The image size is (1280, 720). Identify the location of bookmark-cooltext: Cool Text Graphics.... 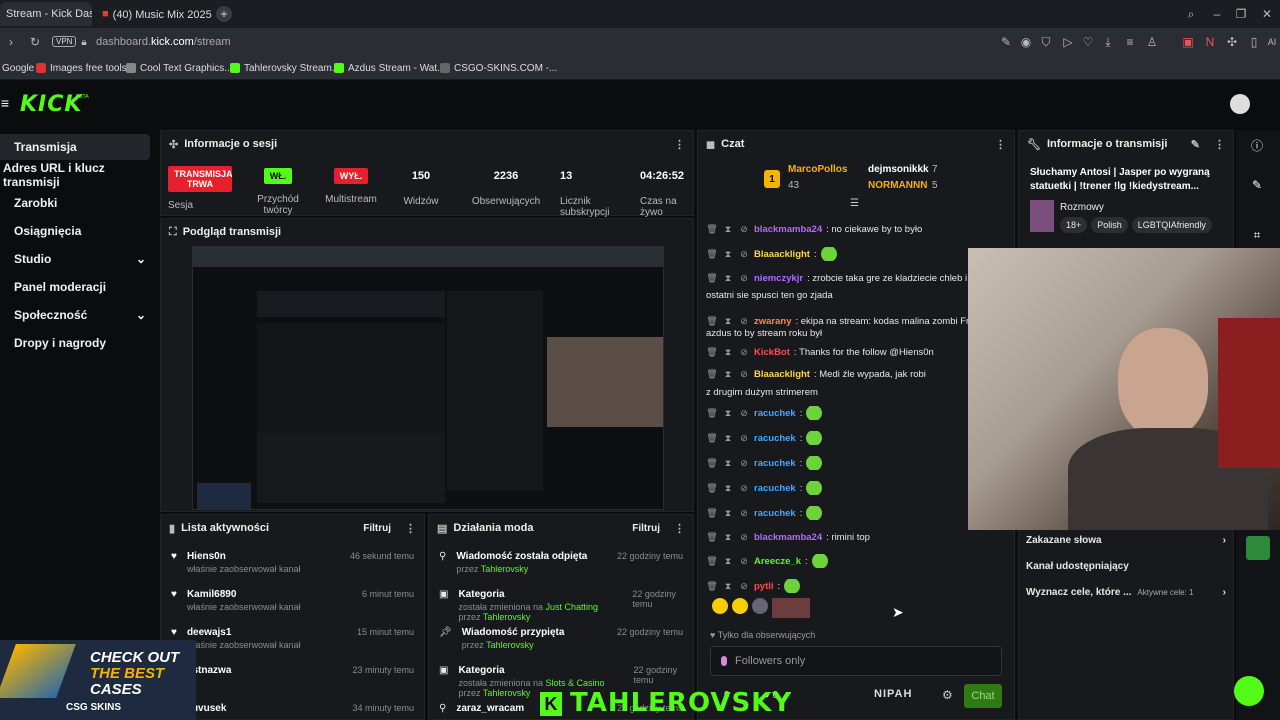
(179, 68).